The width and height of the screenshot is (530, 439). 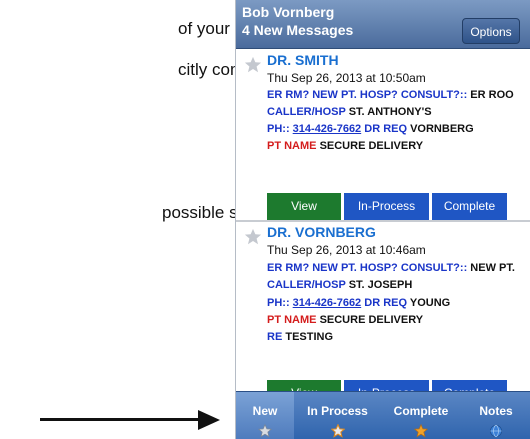 I want to click on tab-complete-label: Complete, so click(x=421, y=411).